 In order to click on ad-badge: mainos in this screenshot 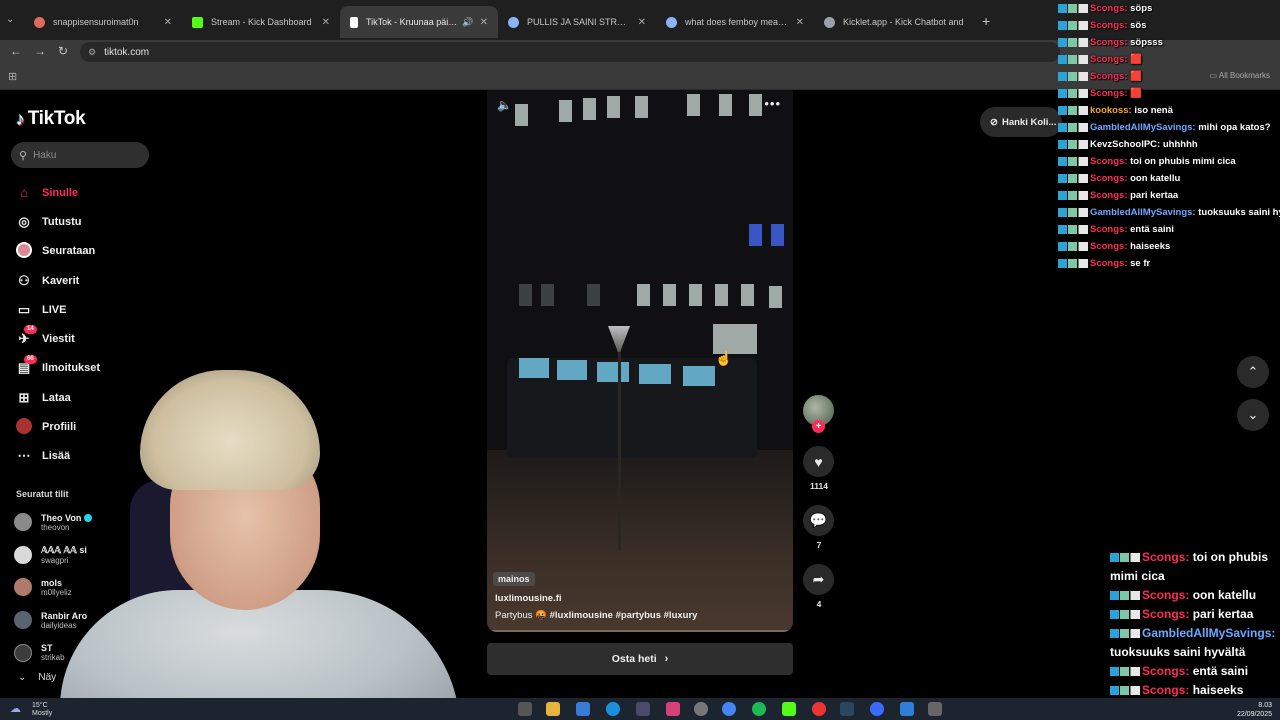, I will do `click(514, 579)`.